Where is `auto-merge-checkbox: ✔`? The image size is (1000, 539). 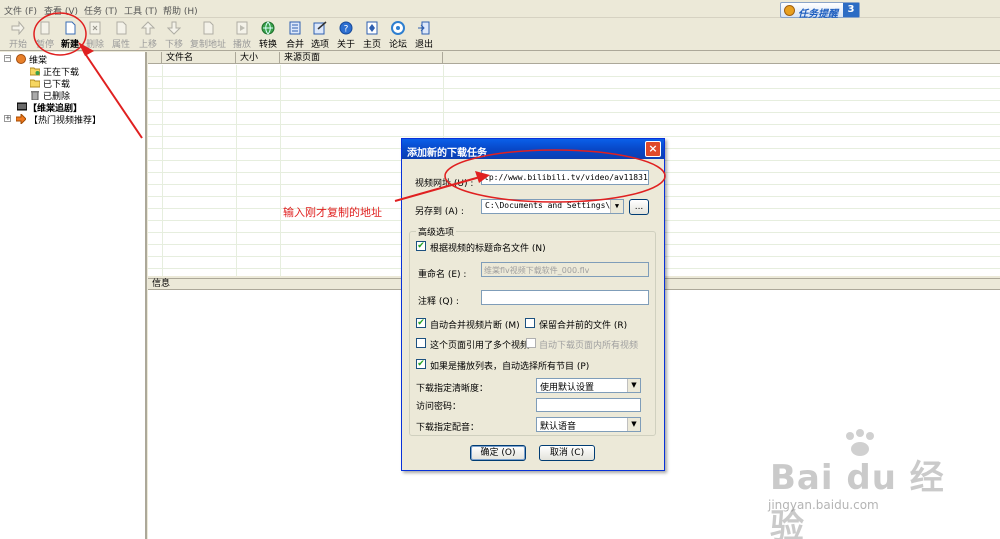 auto-merge-checkbox: ✔ is located at coordinates (421, 323).